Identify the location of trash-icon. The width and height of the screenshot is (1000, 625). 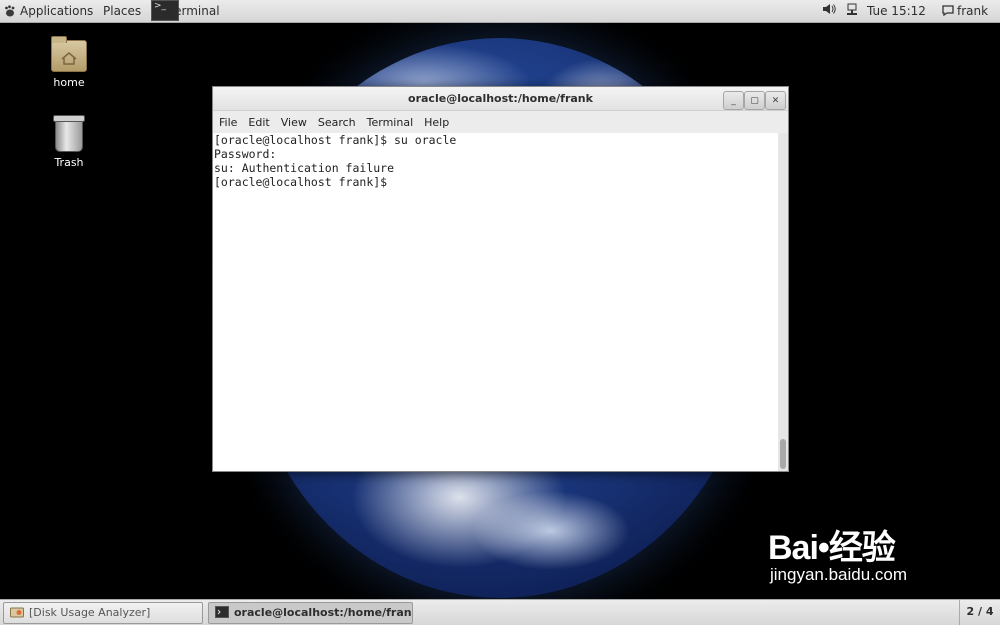
(69, 133).